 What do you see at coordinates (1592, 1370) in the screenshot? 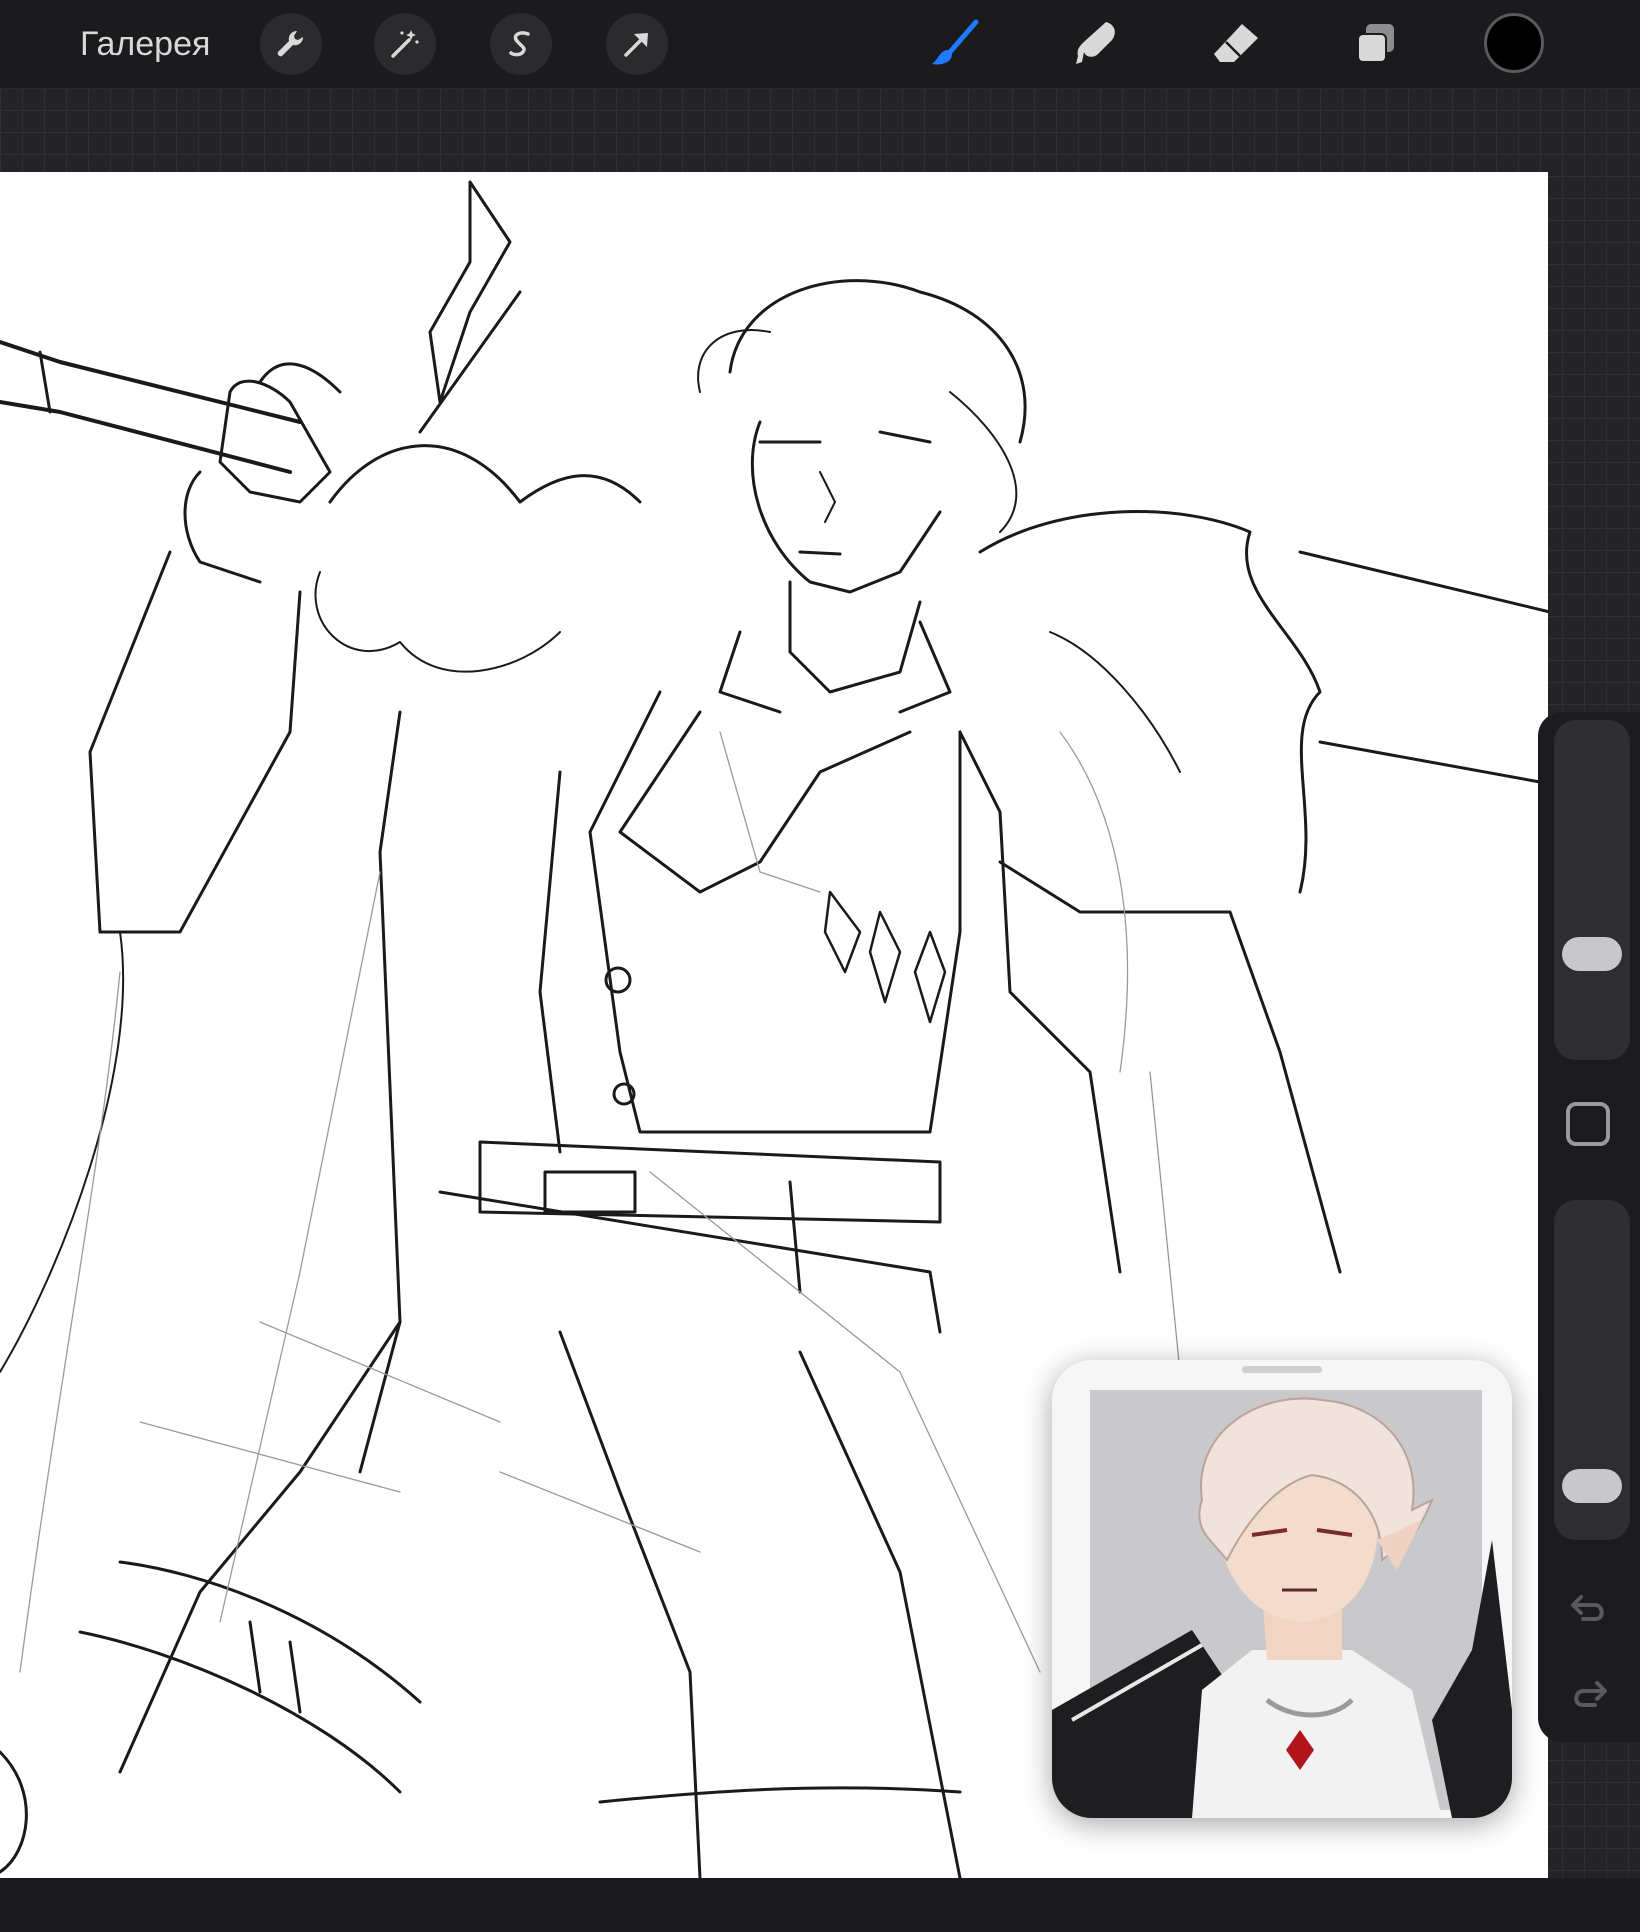
I see `opacity-slider` at bounding box center [1592, 1370].